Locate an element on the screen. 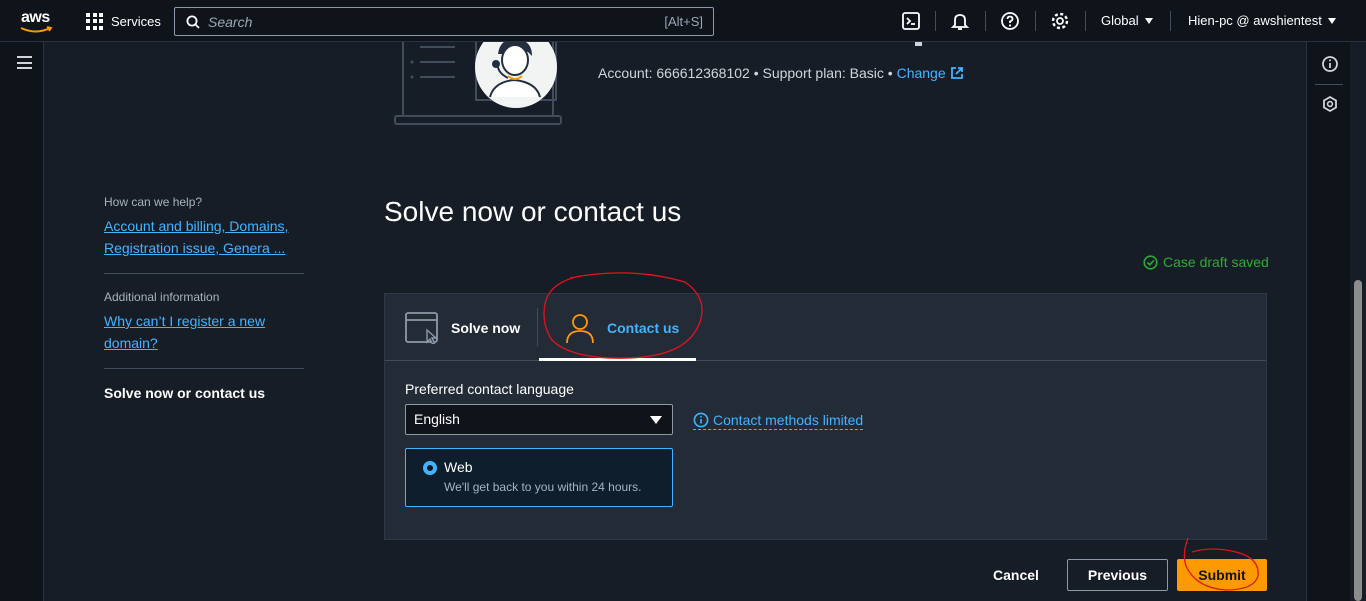 The height and width of the screenshot is (601, 1366). grid-icon is located at coordinates (94, 21).